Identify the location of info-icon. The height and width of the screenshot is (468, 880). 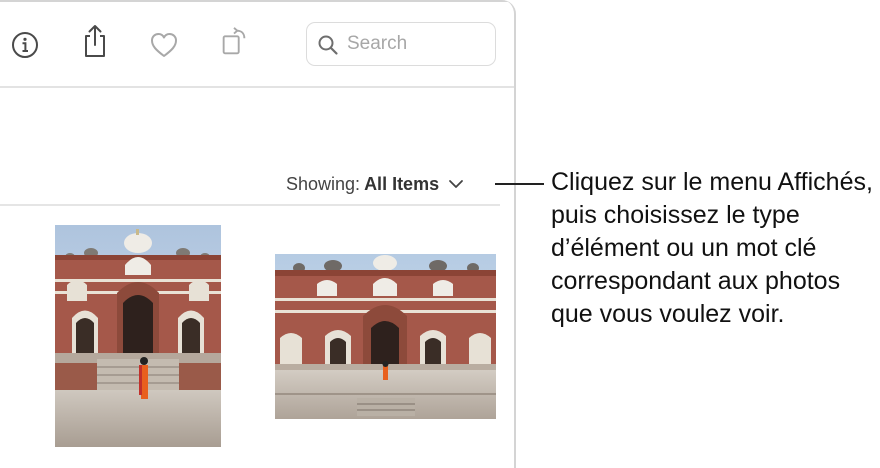
(25, 45).